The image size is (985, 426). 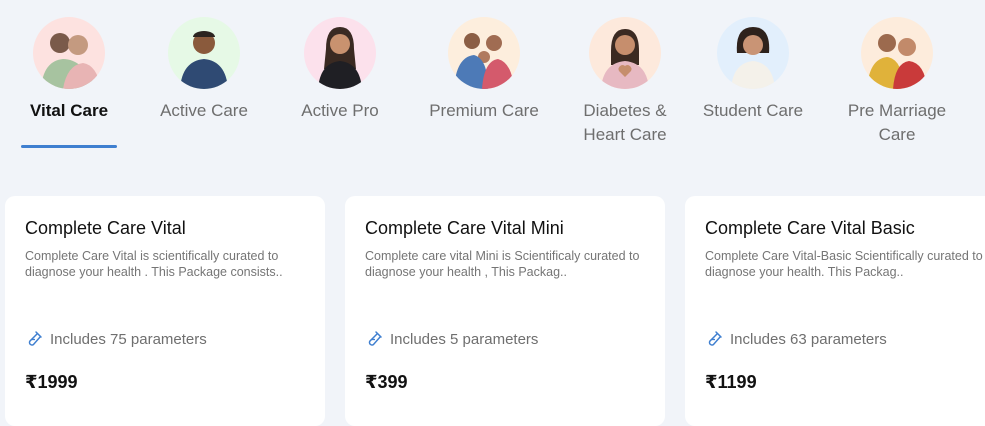 What do you see at coordinates (810, 228) in the screenshot?
I see `card-title: Complete Care Vital Basic` at bounding box center [810, 228].